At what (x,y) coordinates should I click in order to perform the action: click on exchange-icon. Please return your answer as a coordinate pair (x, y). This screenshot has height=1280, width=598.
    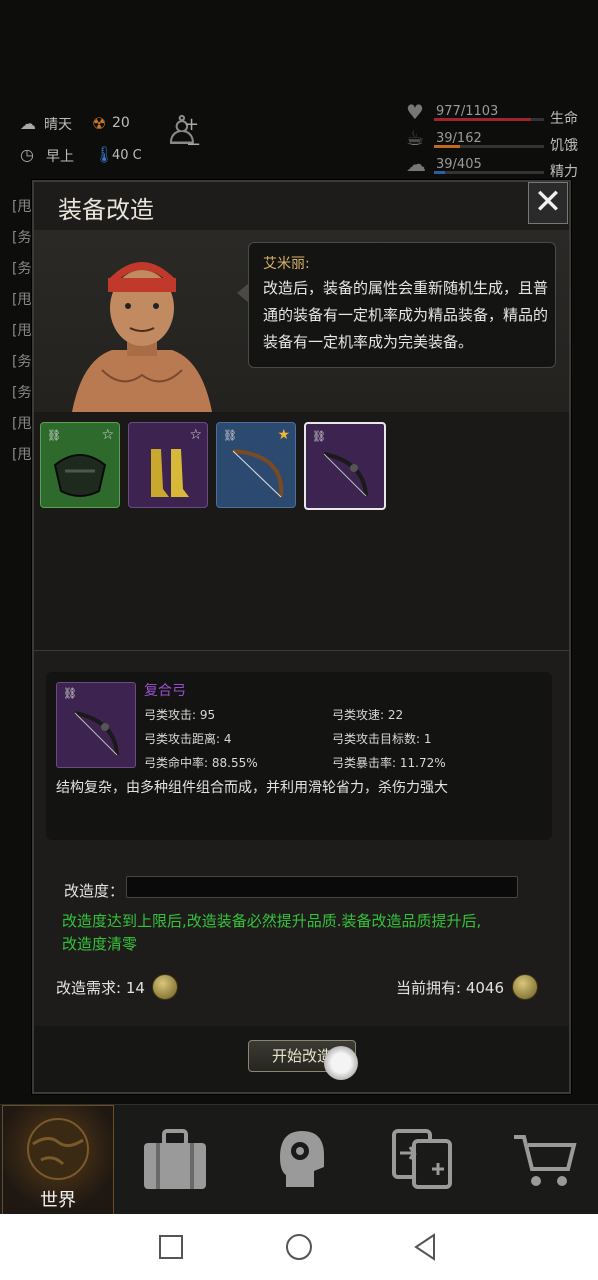
    Looking at the image, I should click on (422, 1159).